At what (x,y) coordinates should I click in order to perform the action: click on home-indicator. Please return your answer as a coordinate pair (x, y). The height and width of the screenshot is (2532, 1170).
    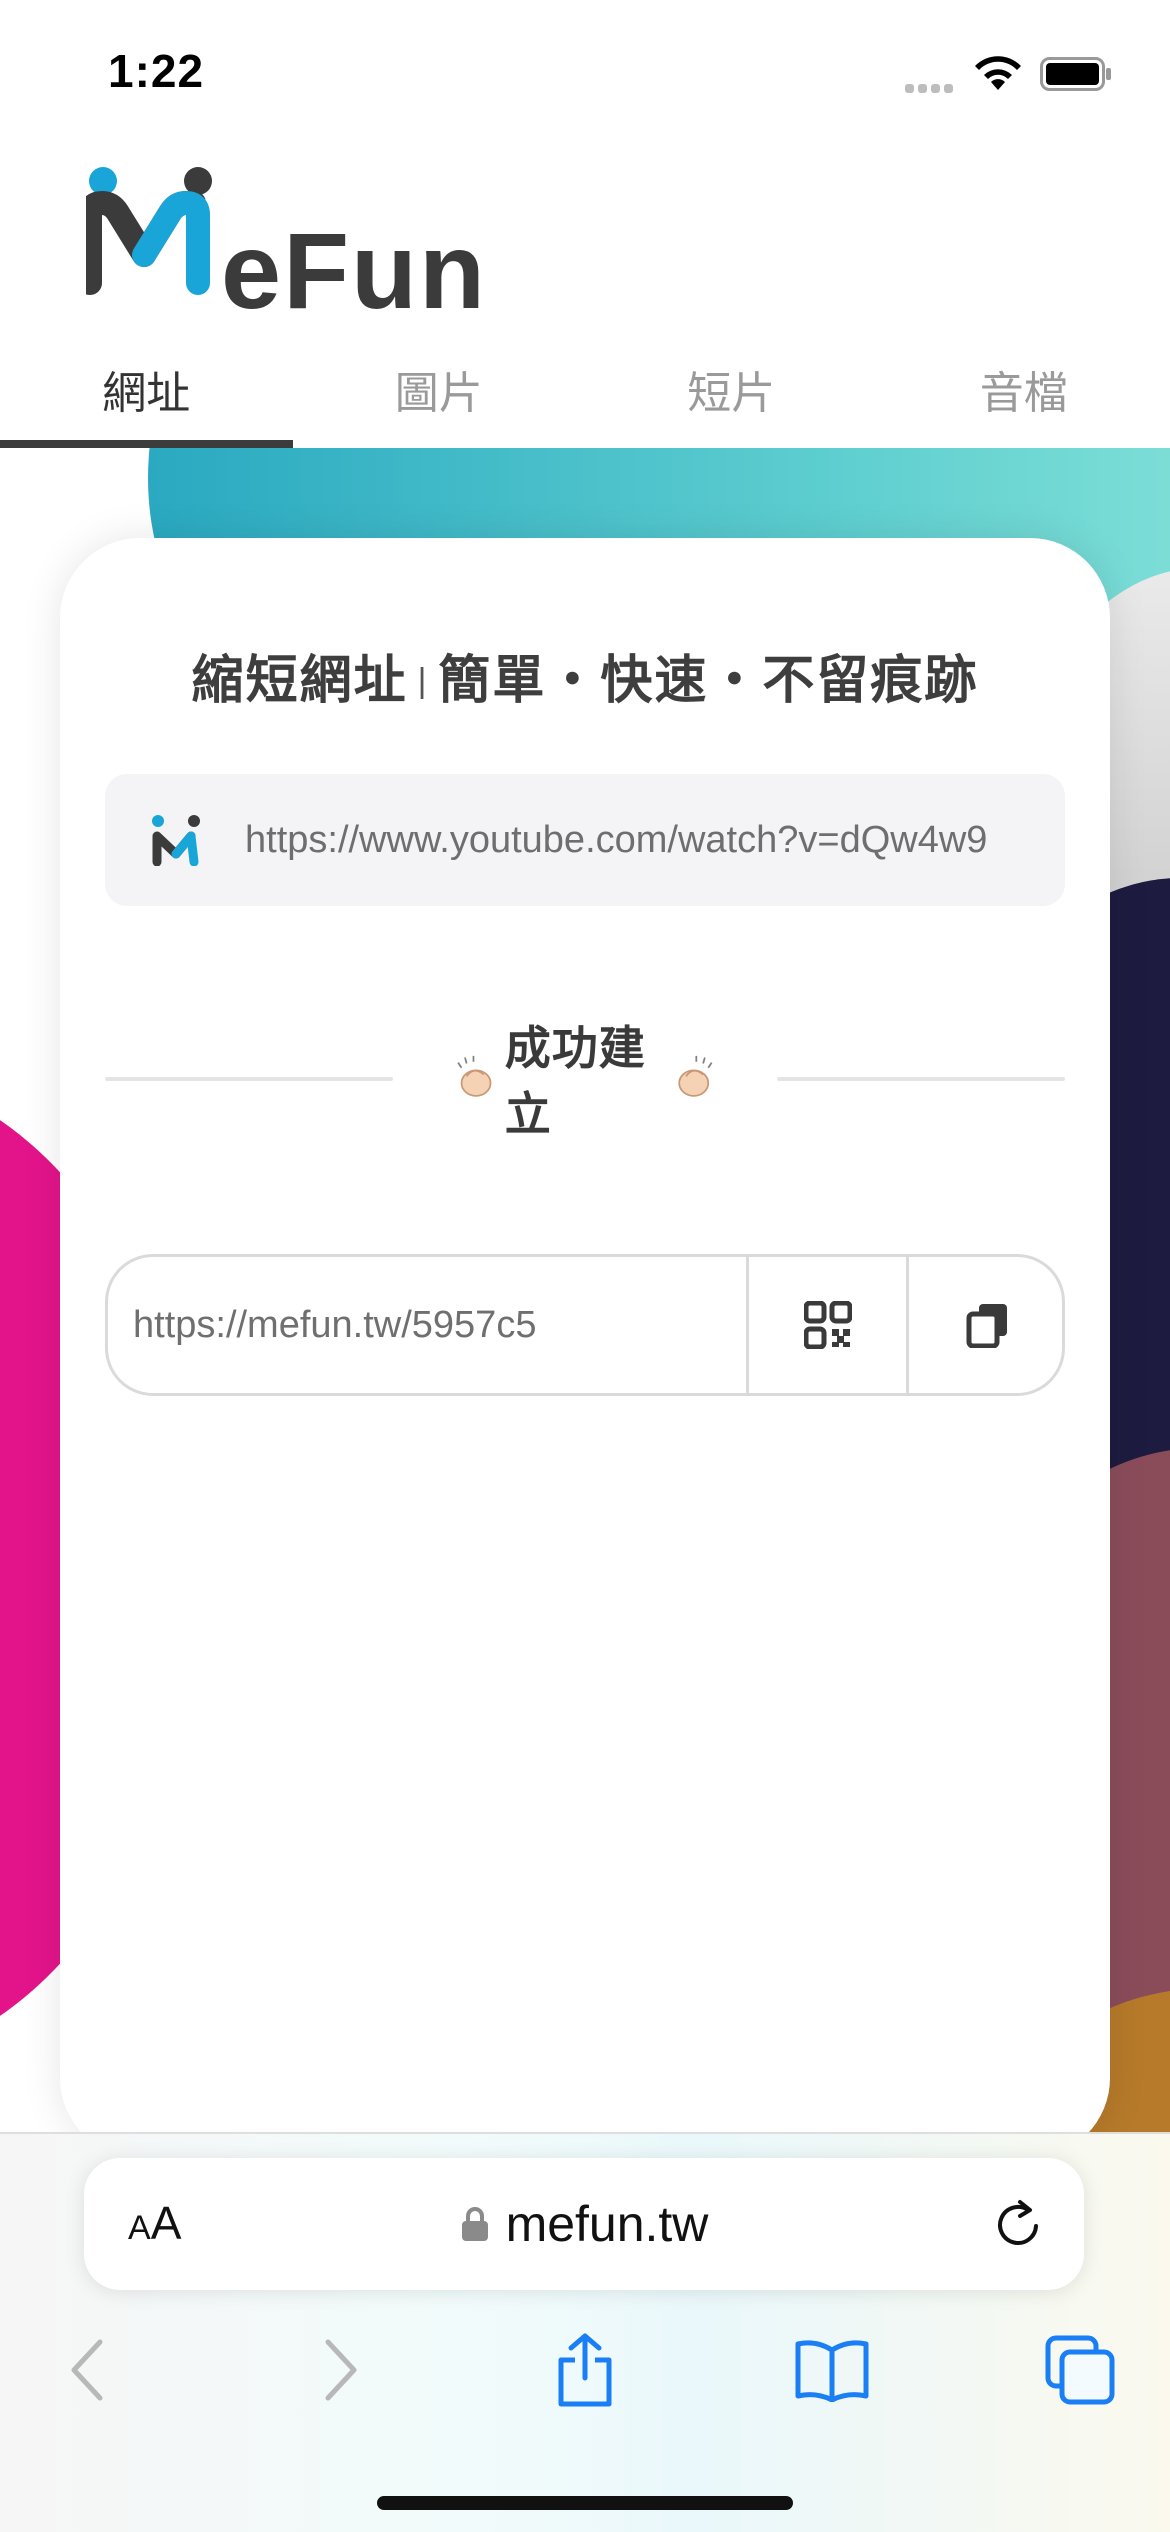
    Looking at the image, I should click on (585, 2503).